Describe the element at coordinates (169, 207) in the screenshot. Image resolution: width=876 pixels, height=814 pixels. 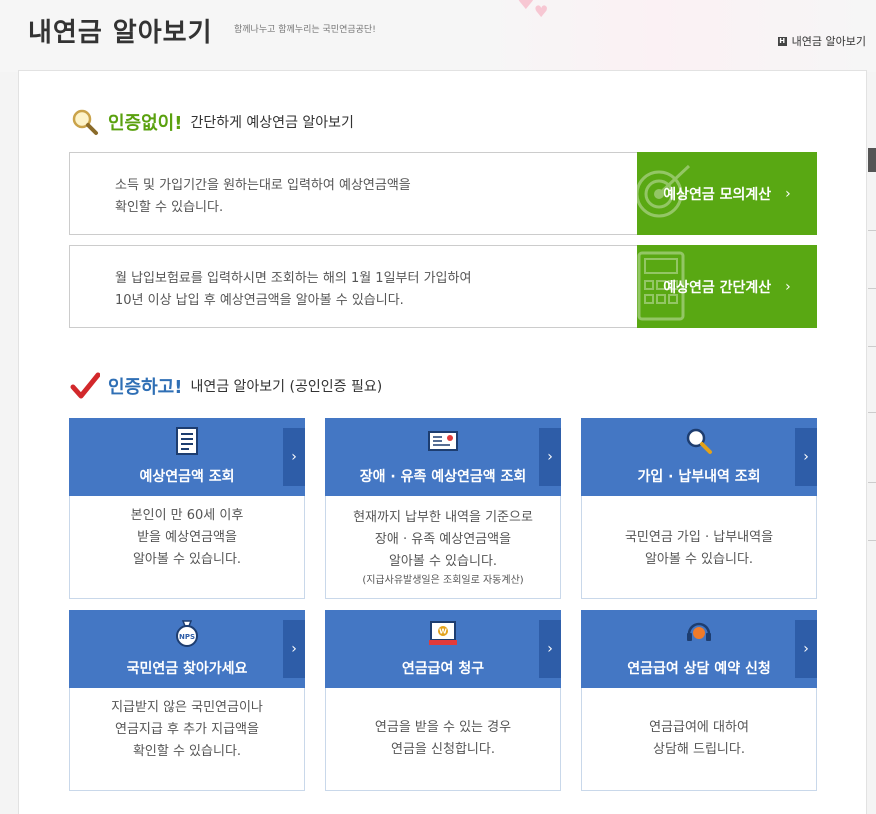
I see `row-description-line: 확인할 수 있습니다.` at that location.